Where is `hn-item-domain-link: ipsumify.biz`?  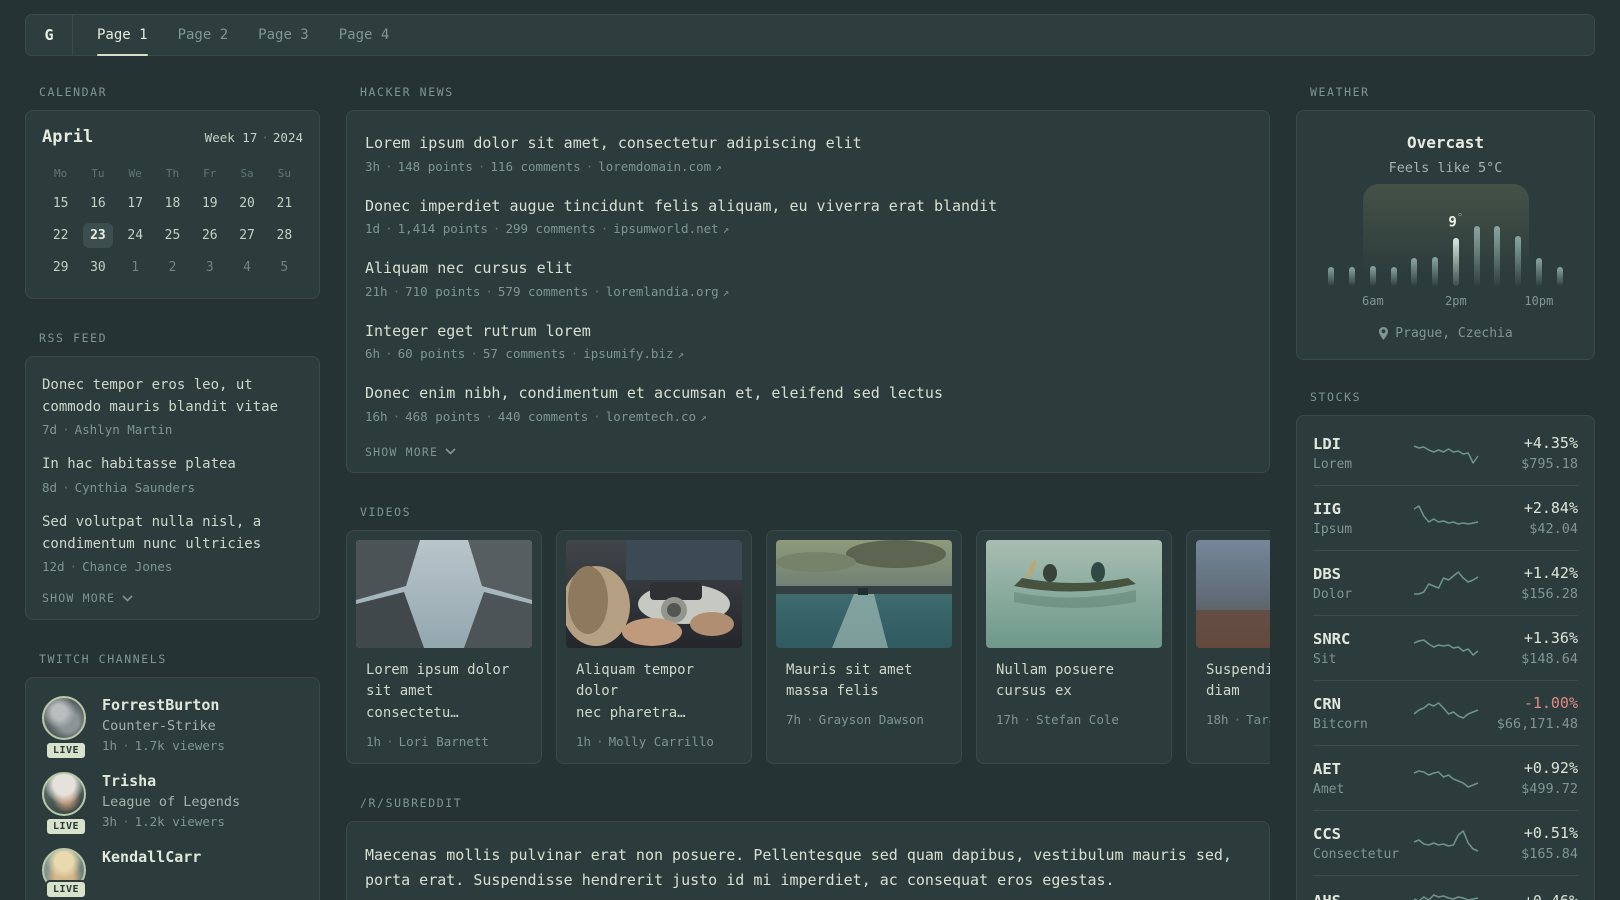
hn-item-domain-link: ipsumify.biz is located at coordinates (628, 353).